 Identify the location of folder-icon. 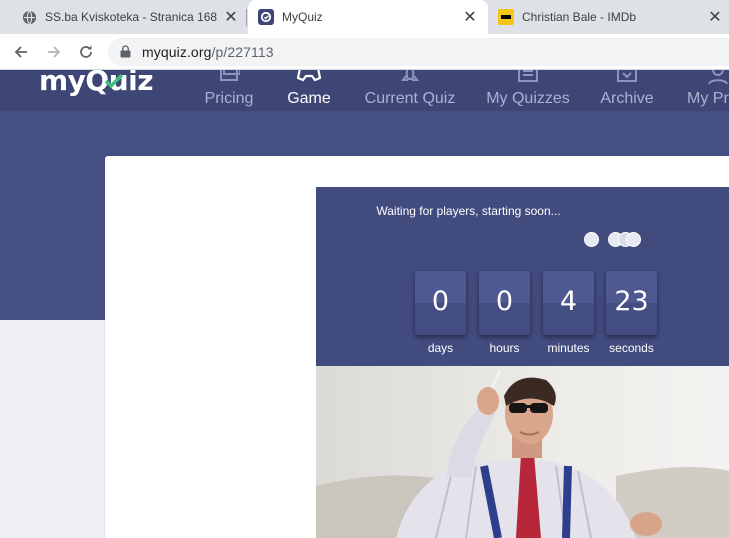
(528, 76).